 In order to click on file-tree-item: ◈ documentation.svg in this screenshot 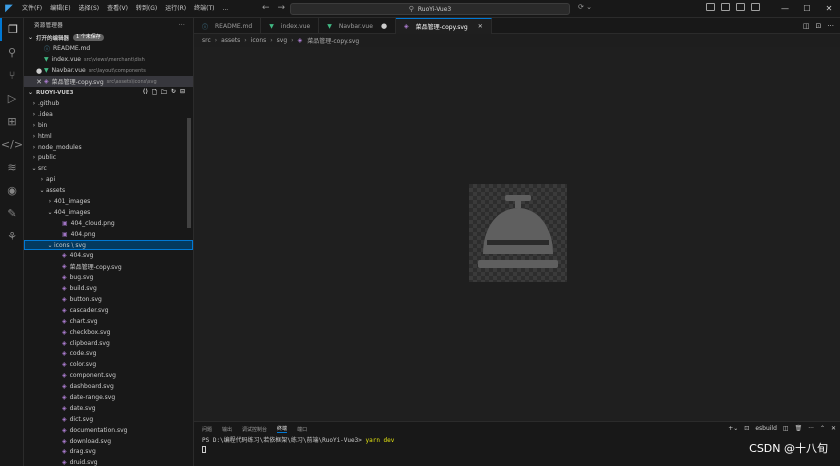, I will do `click(108, 430)`.